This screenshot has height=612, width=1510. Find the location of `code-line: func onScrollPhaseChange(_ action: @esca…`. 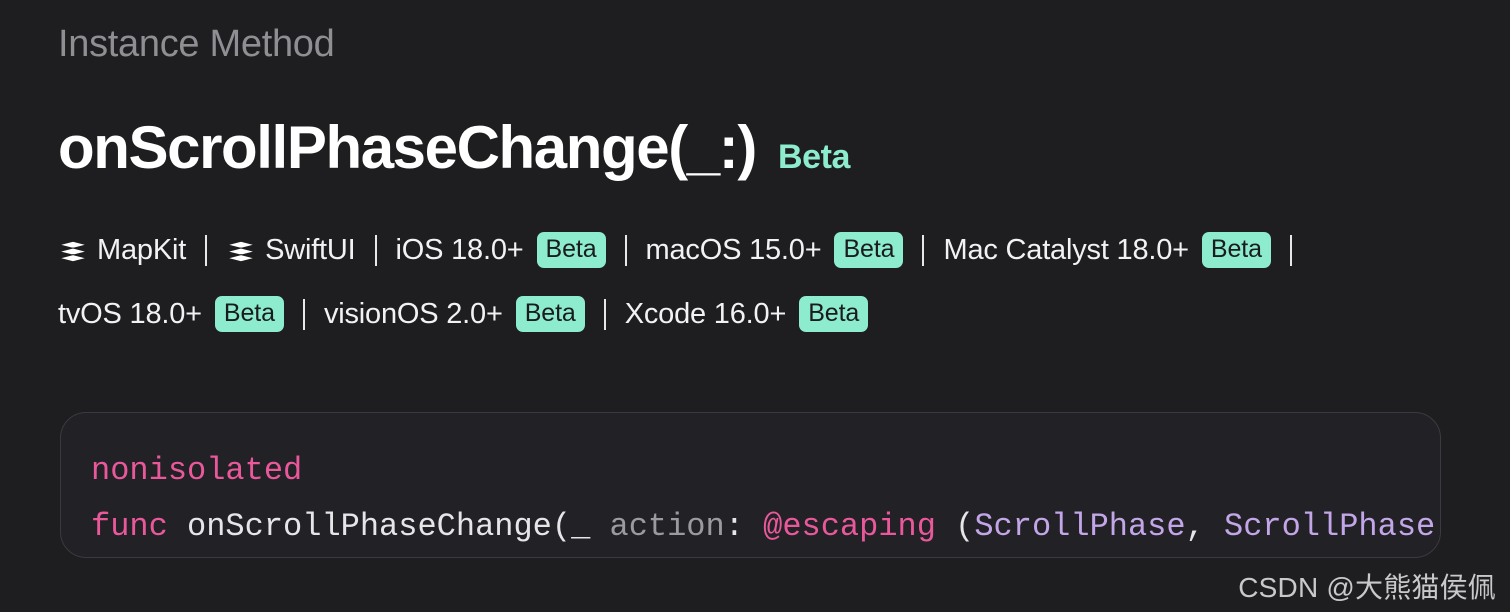

code-line: func onScrollPhaseChange(_ action: @esca… is located at coordinates (765, 527).